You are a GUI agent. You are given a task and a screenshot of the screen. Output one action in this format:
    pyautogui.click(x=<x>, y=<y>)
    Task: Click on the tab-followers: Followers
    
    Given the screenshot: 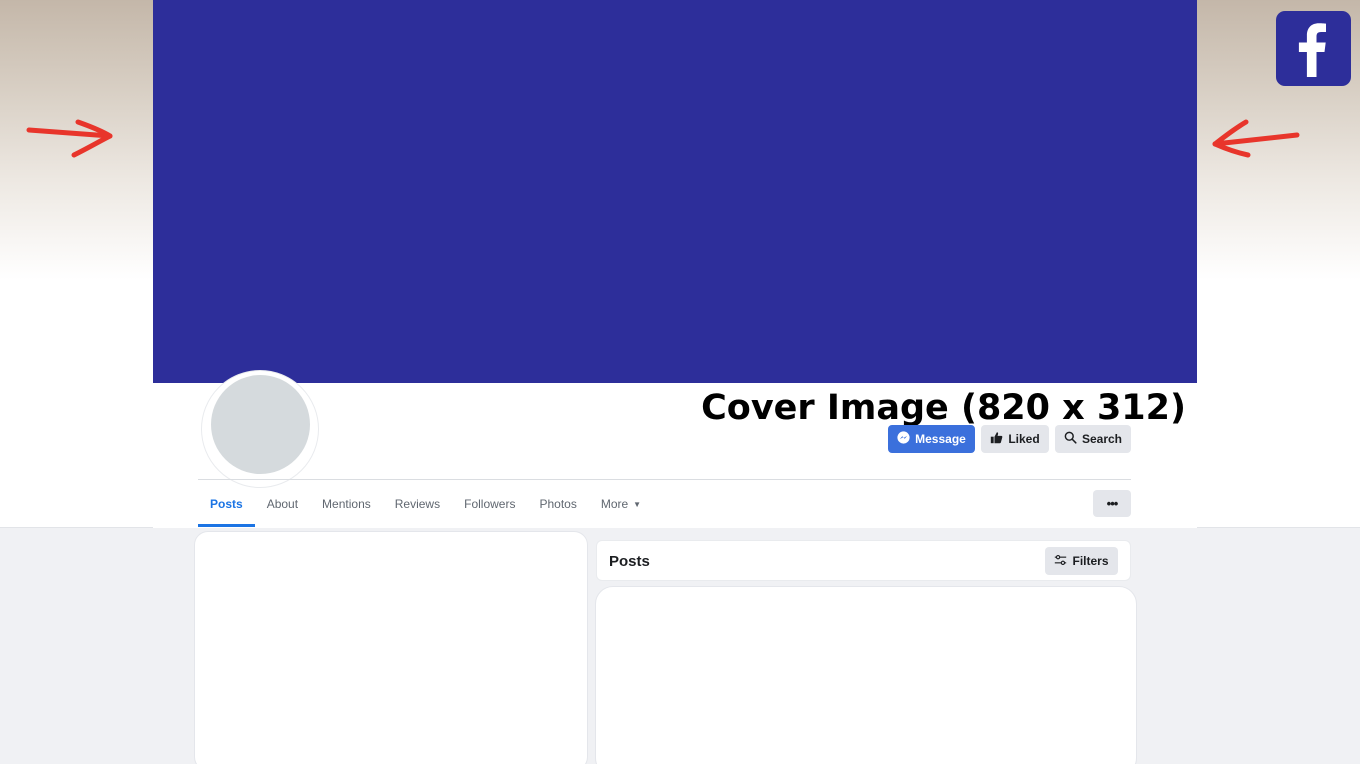 What is the action you would take?
    pyautogui.click(x=489, y=504)
    